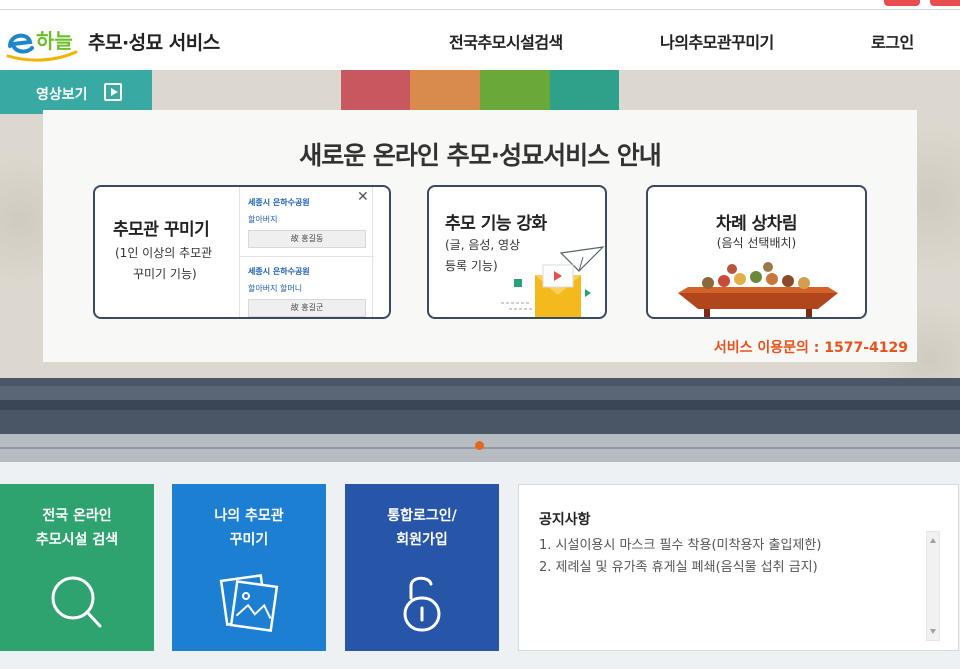 This screenshot has height=669, width=960. I want to click on envelope-icon, so click(553, 281).